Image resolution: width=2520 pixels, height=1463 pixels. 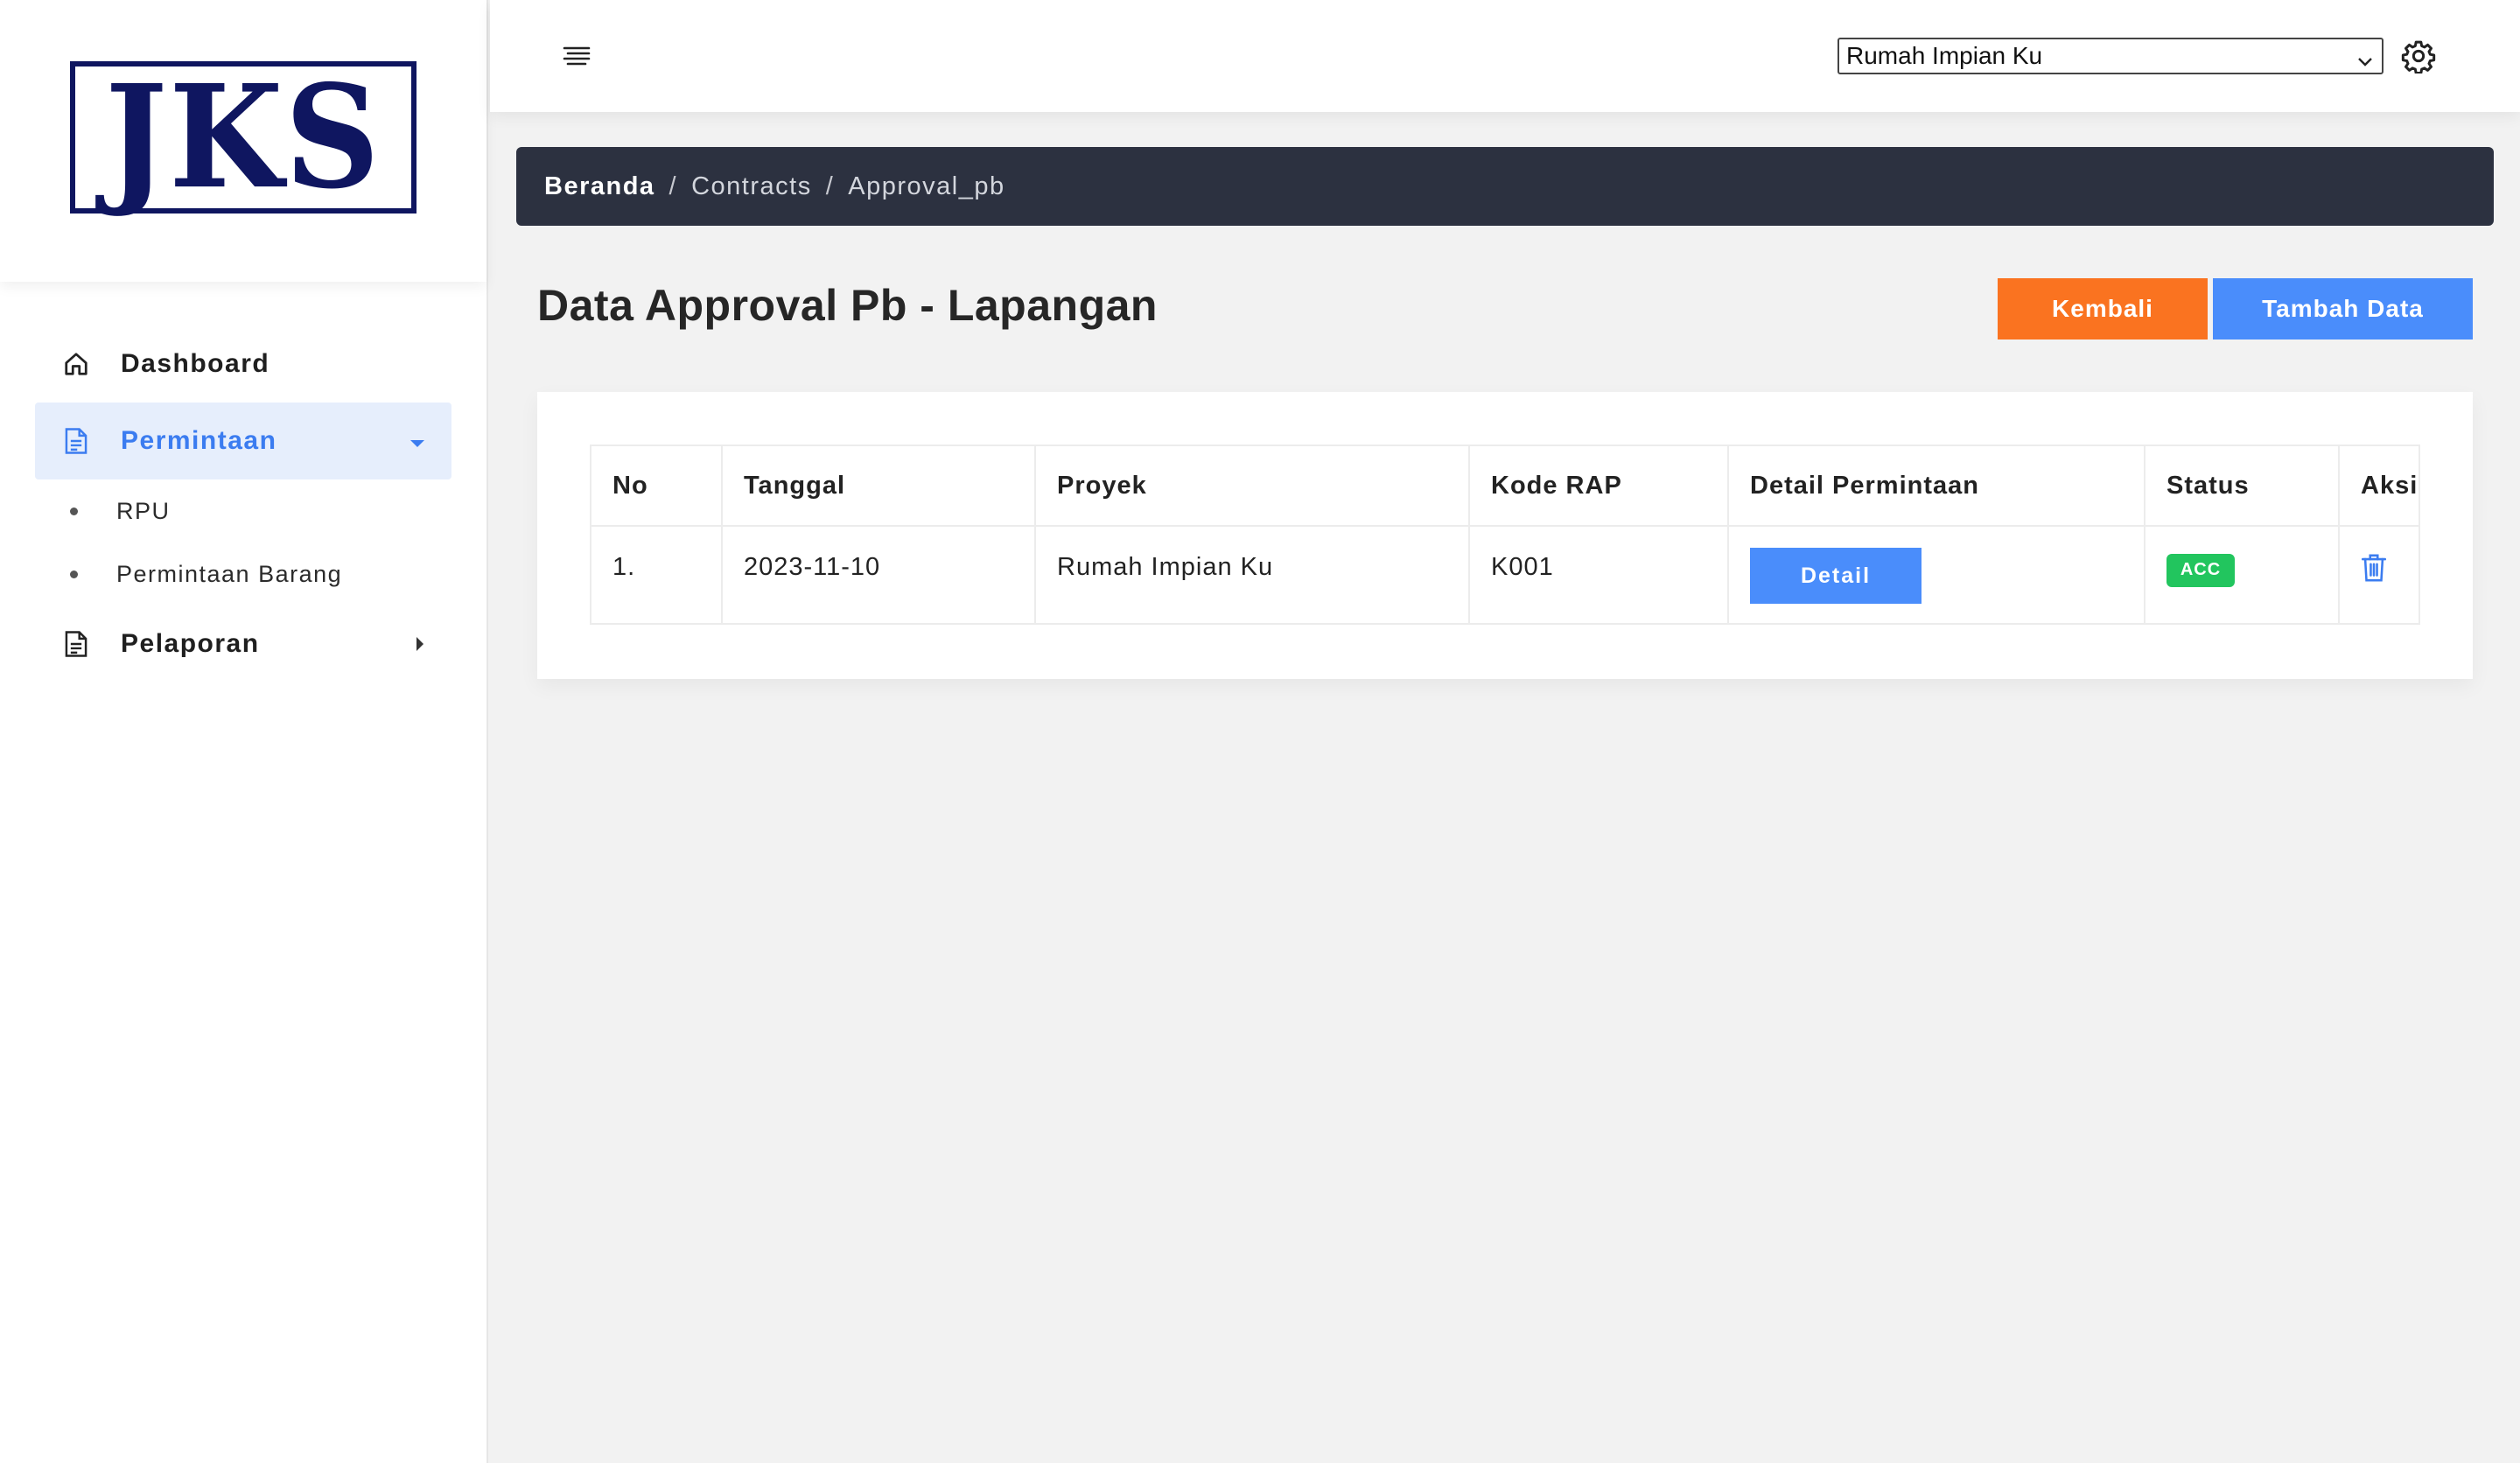 What do you see at coordinates (847, 305) in the screenshot?
I see `page-title: Data Approval Pb - Lapangan` at bounding box center [847, 305].